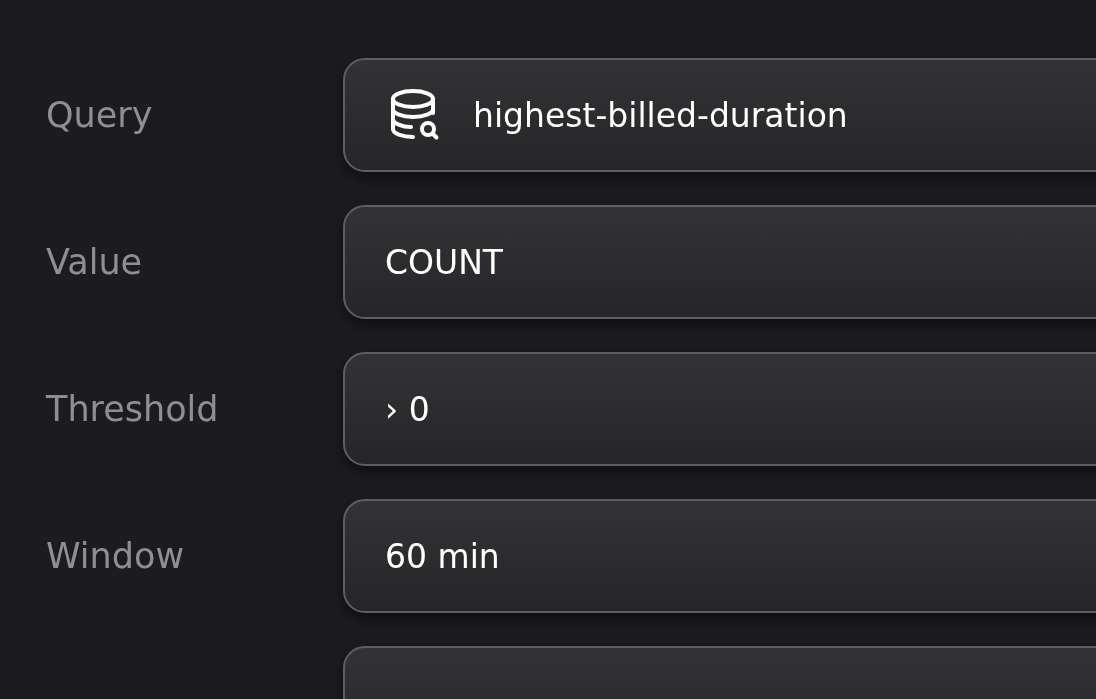 This screenshot has width=1096, height=699. I want to click on field-label: Value, so click(94, 262).